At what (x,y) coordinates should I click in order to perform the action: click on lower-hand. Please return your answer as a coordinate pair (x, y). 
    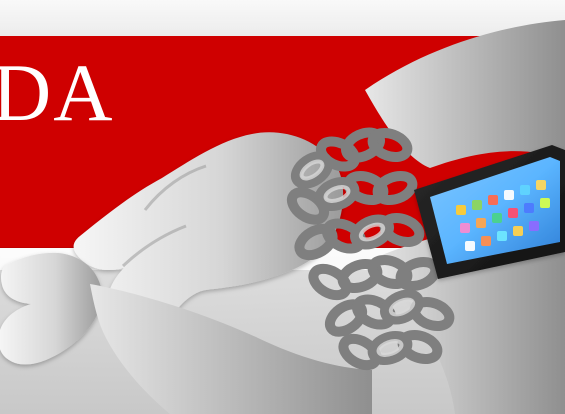
    Looking at the image, I should click on (51, 308).